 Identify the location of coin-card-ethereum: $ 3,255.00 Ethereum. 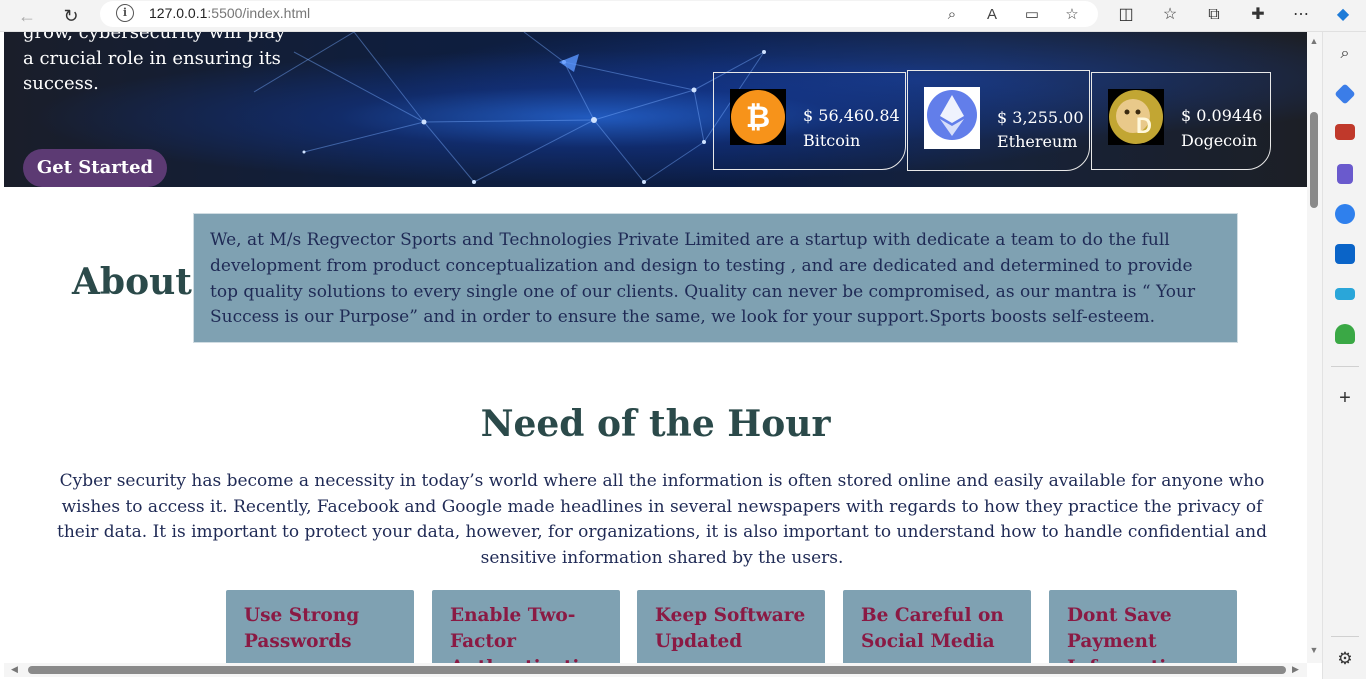
(998, 120).